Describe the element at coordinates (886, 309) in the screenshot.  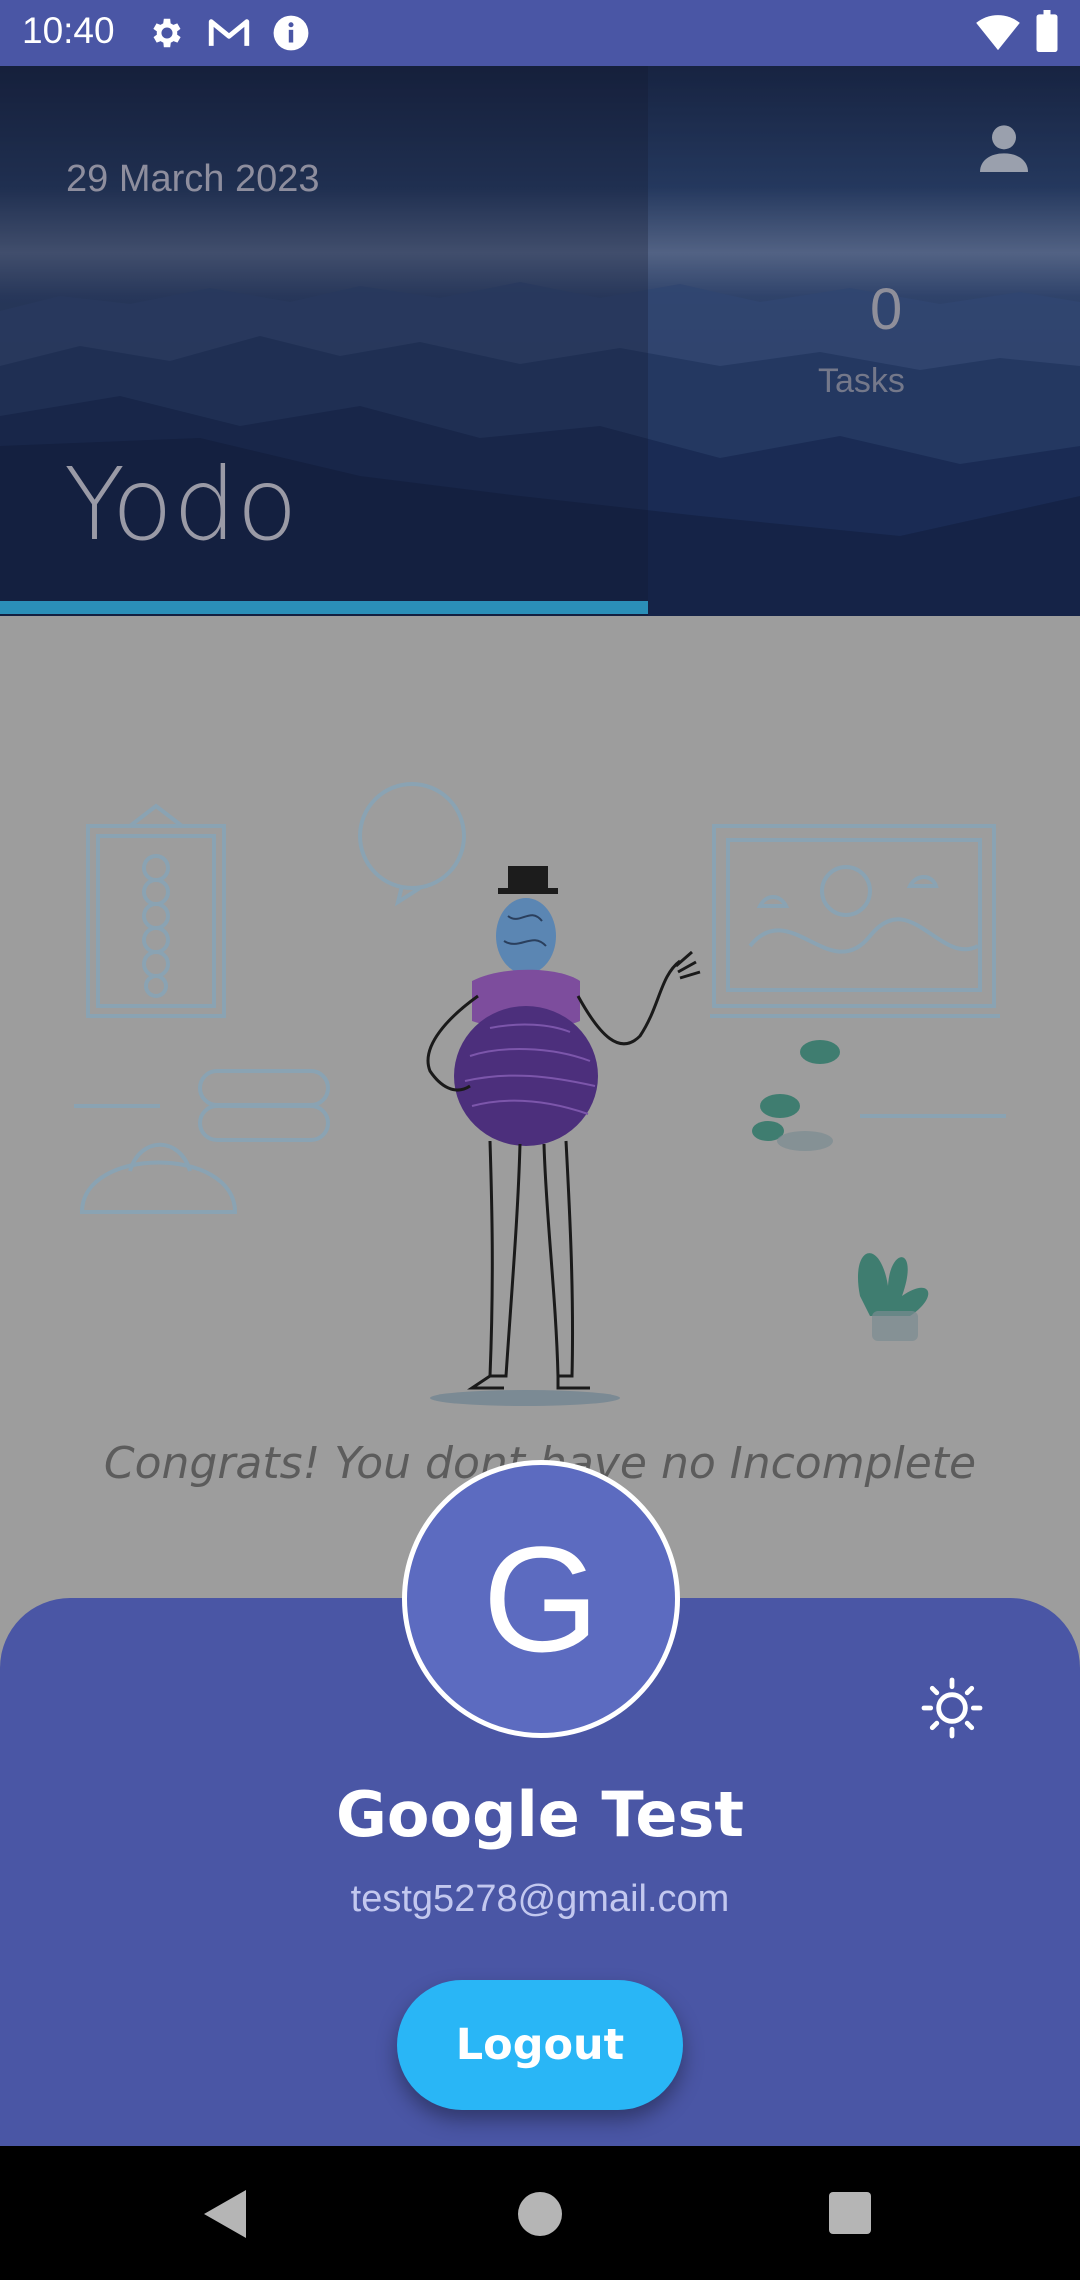
I see `task-count: 0` at that location.